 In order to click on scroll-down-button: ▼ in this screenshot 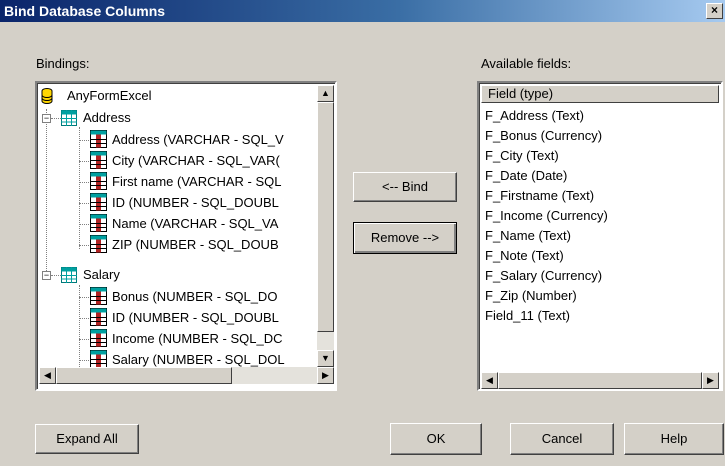, I will do `click(325, 358)`.